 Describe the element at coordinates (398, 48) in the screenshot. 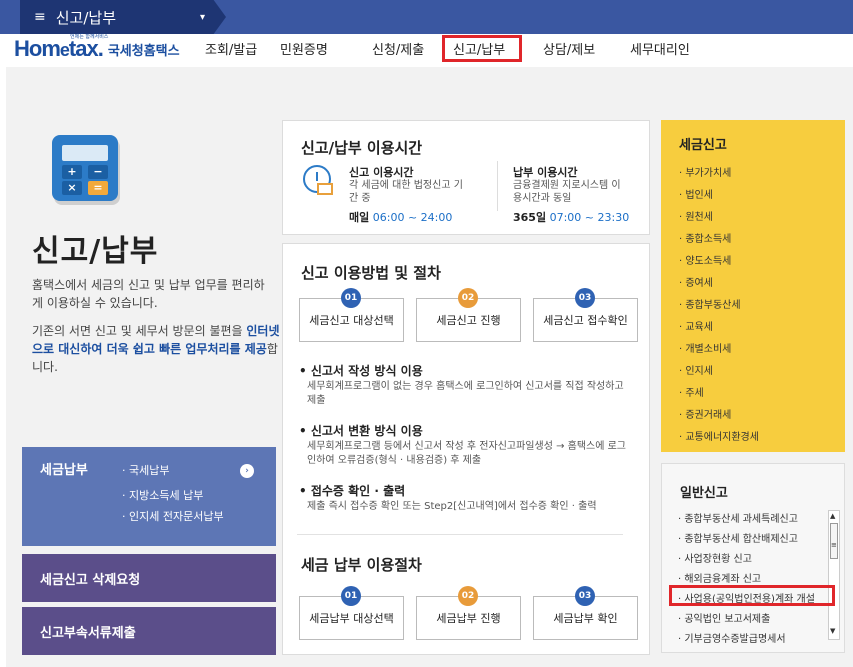

I see `nav-apply: 신청/제출` at that location.